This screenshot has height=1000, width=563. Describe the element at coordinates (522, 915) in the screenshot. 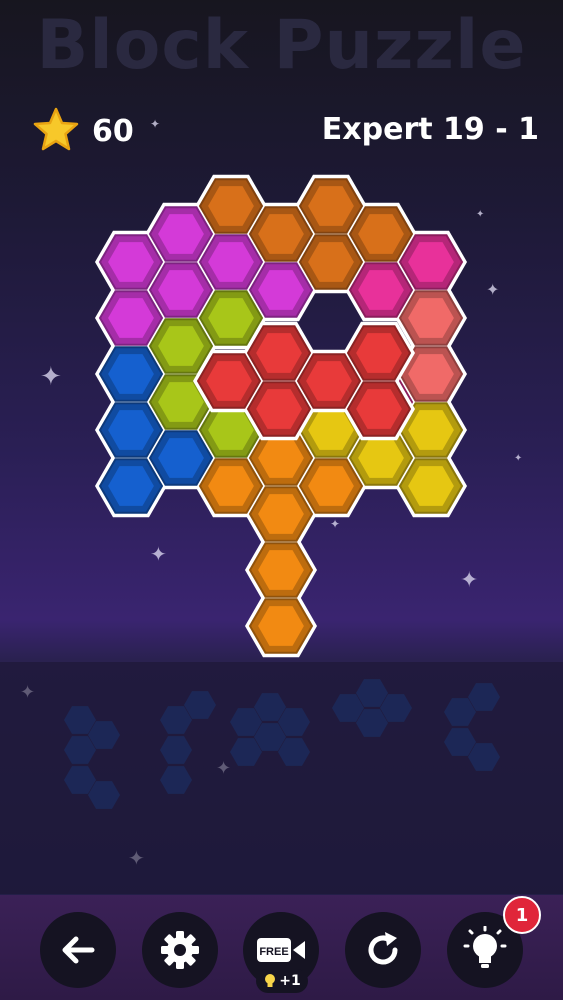

I see `hint-count-badge: 1` at that location.